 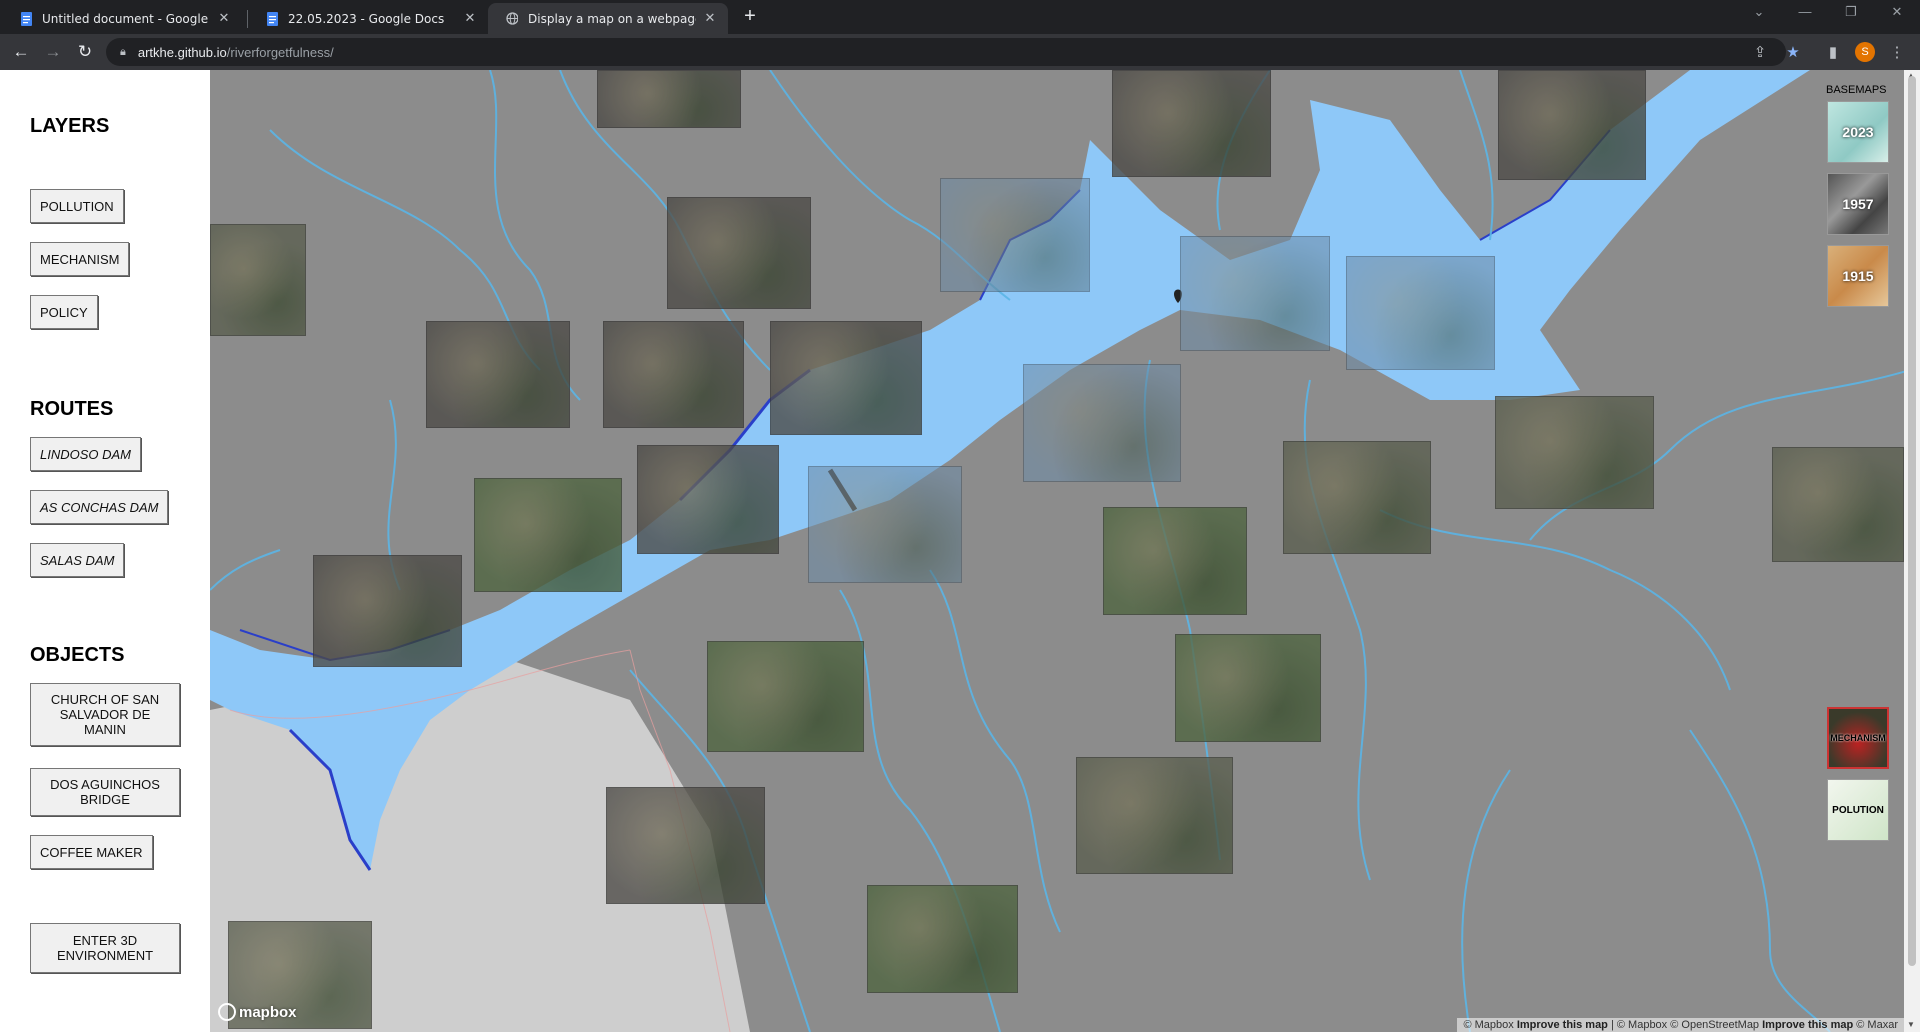 I want to click on routes-heading: ROUTES, so click(x=72, y=409).